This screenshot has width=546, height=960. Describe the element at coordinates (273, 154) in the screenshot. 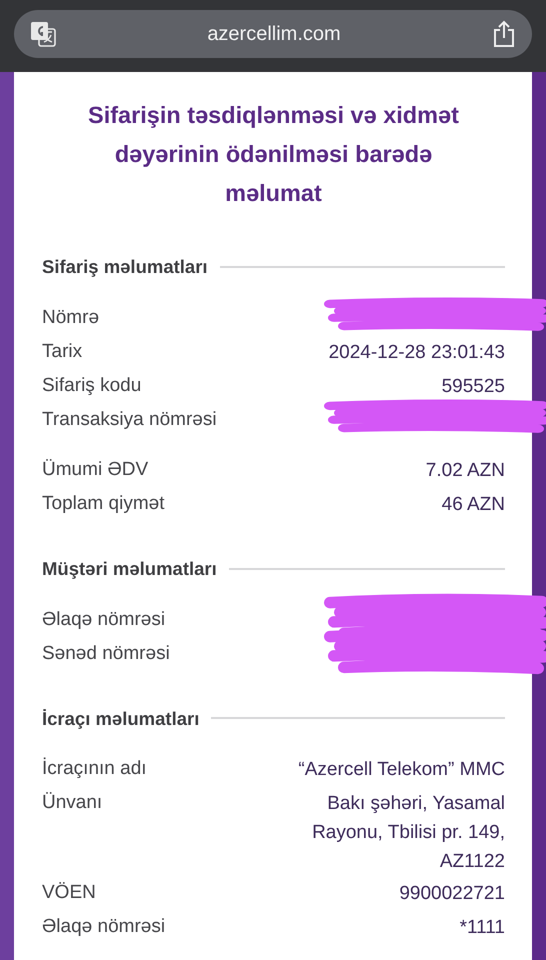

I see `page-title: Sifarişin təsdiqlənməsi və xidmət dəyərinin ödənilməsi barədə məlumat` at that location.